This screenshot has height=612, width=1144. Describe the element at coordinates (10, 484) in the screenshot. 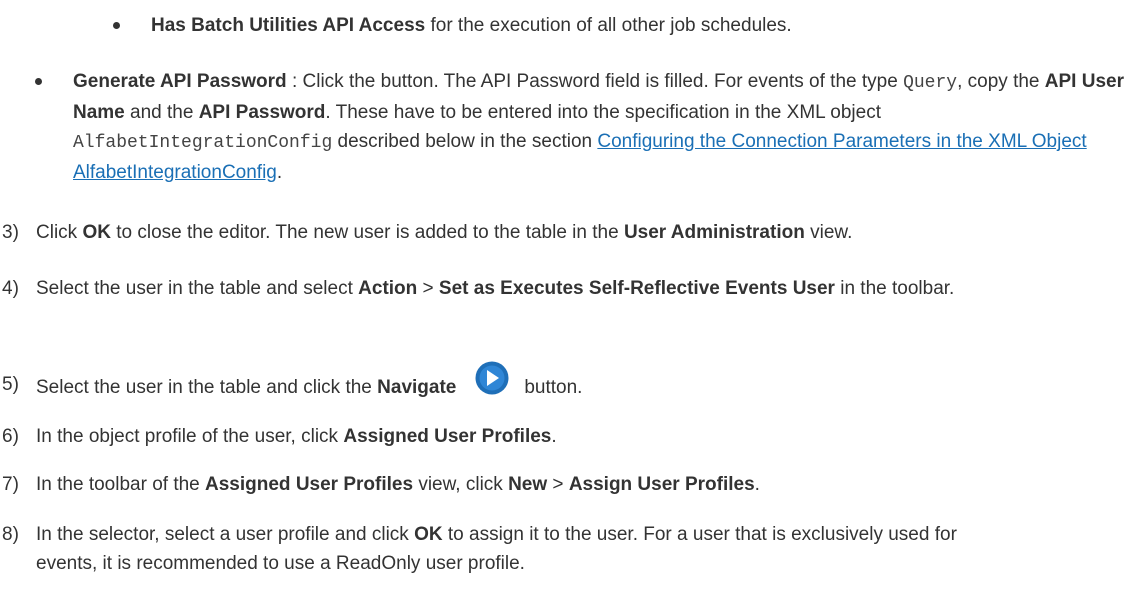

I see `step-number: 7)` at that location.